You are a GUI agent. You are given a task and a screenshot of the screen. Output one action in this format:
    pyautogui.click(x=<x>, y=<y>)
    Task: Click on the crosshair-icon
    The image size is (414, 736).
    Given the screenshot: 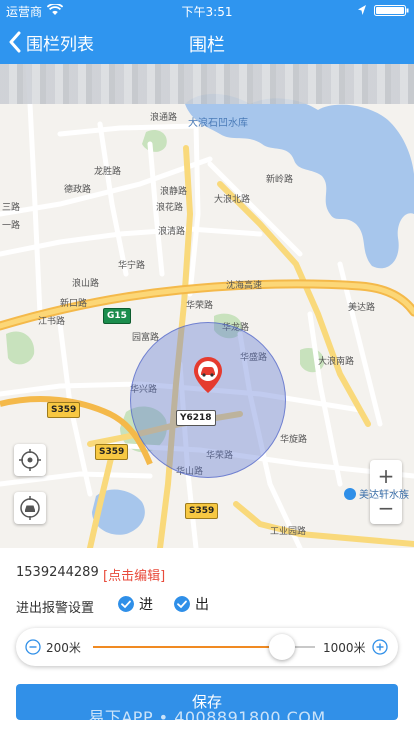 What is the action you would take?
    pyautogui.click(x=30, y=460)
    